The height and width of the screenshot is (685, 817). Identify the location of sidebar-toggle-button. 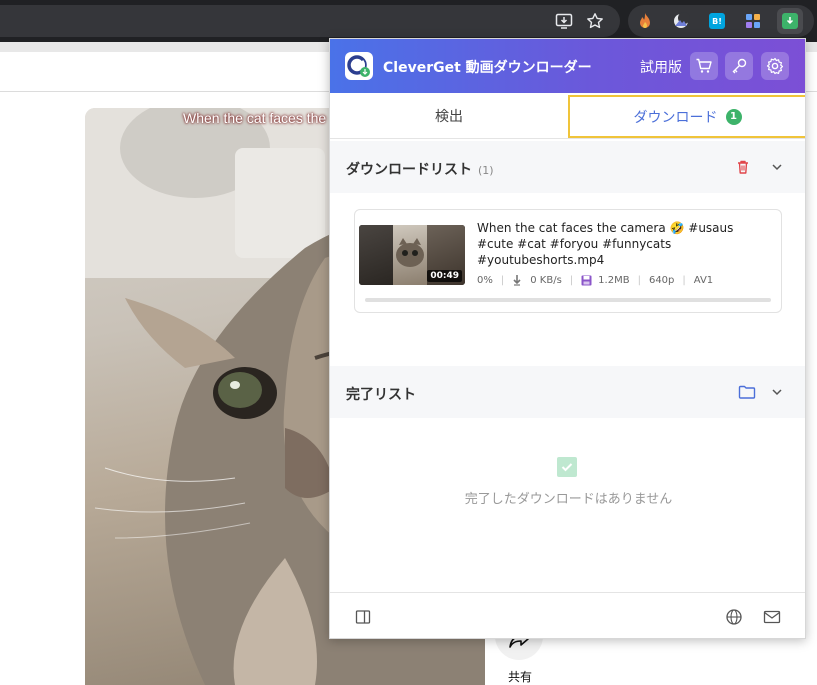
(363, 617).